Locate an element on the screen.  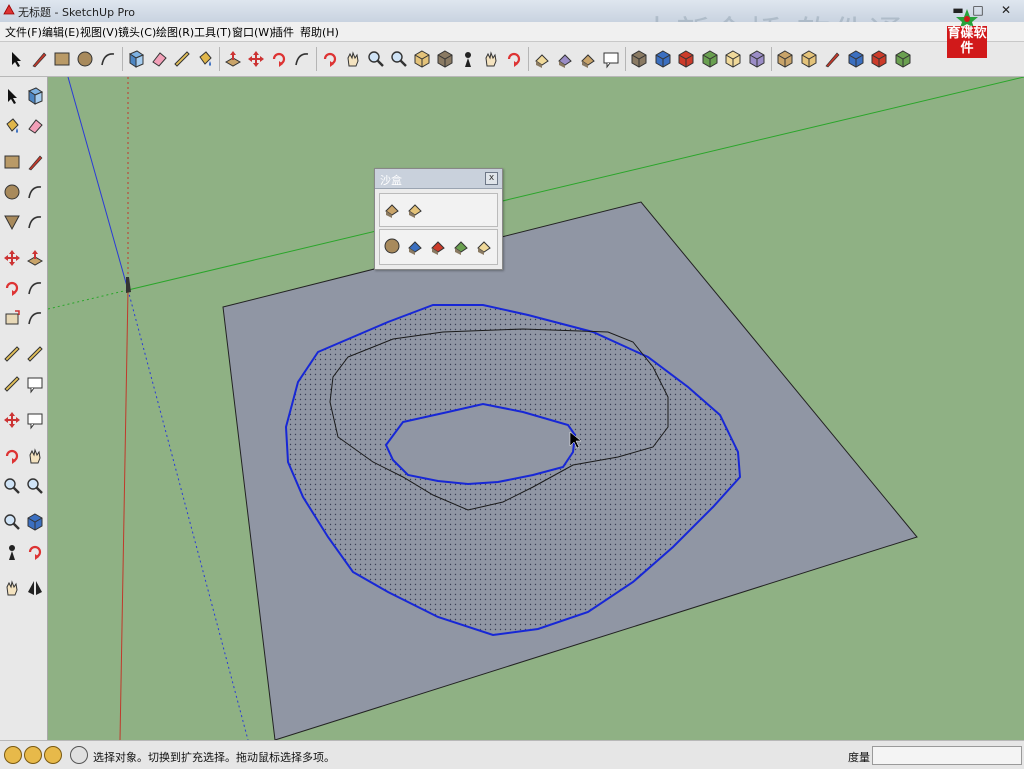
freehand-icon is located at coordinates (35, 222).